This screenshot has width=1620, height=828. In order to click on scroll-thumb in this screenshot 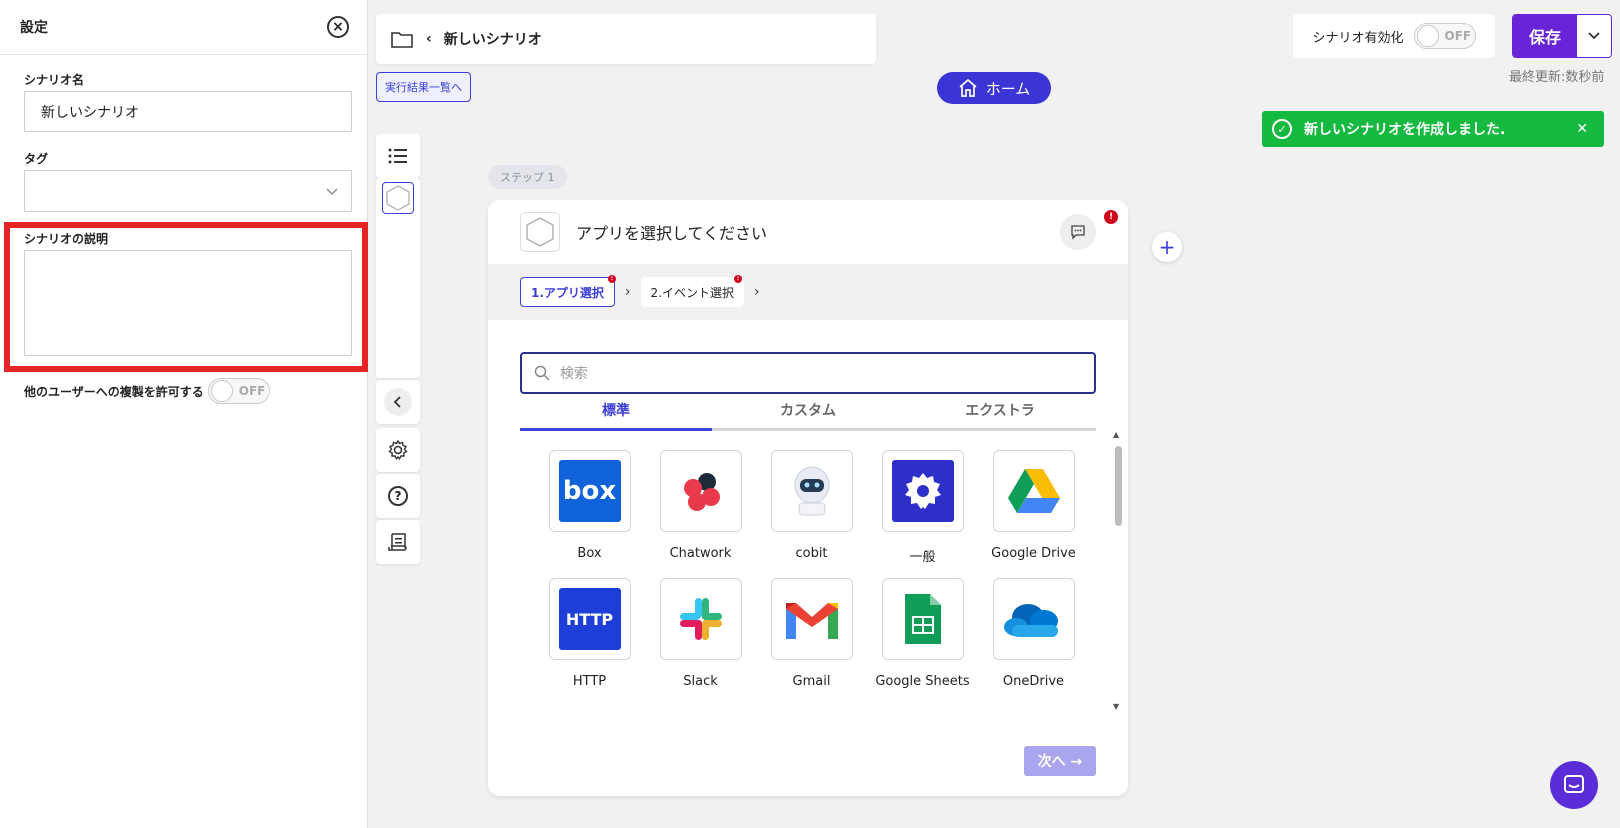, I will do `click(1118, 486)`.